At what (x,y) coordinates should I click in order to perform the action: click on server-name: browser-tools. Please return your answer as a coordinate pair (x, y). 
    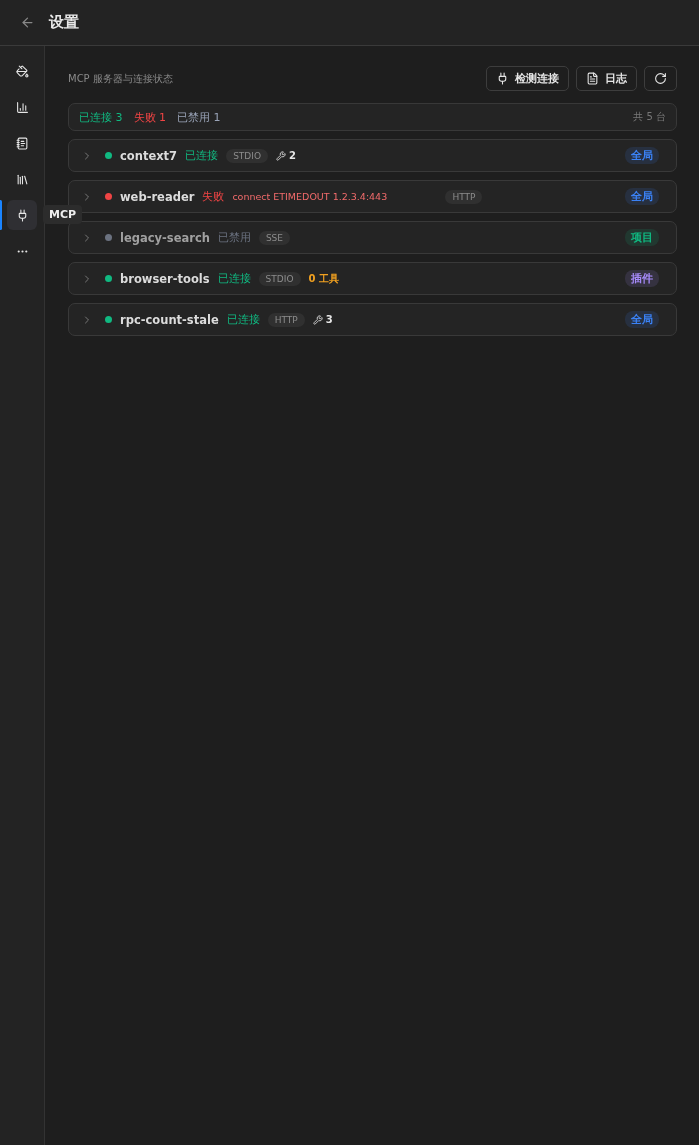
    Looking at the image, I should click on (165, 278).